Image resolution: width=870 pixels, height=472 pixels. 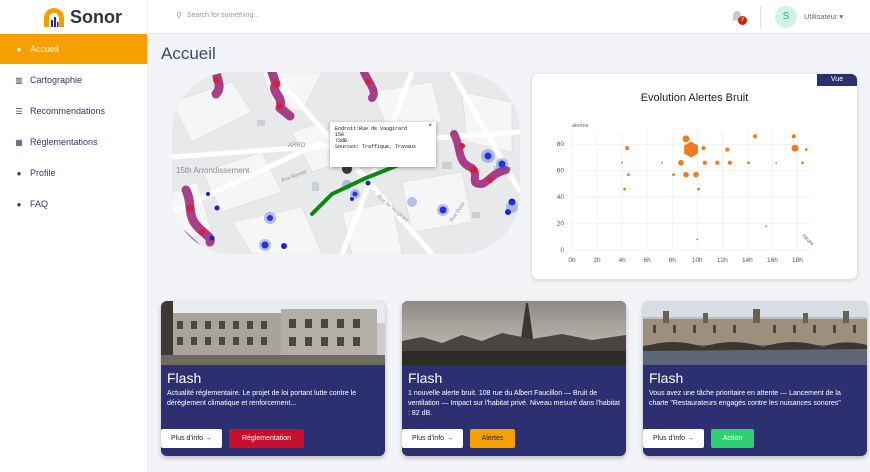 I want to click on logo: Sonor, so click(x=73, y=17).